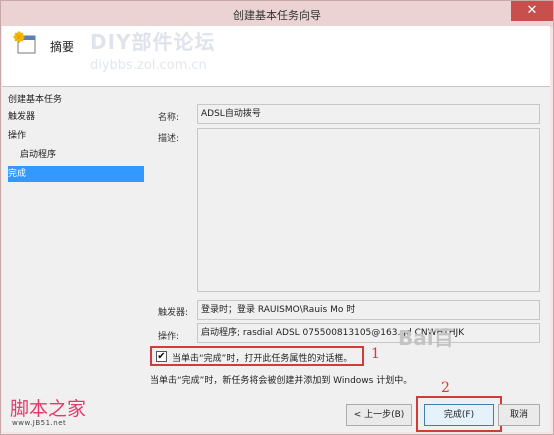  Describe the element at coordinates (169, 337) in the screenshot. I see `action-label: 操作:` at that location.